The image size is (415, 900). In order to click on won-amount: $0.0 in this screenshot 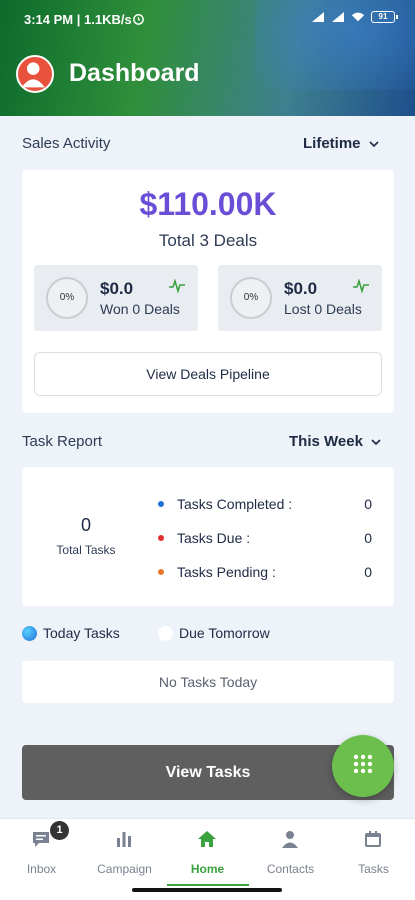, I will do `click(117, 288)`.